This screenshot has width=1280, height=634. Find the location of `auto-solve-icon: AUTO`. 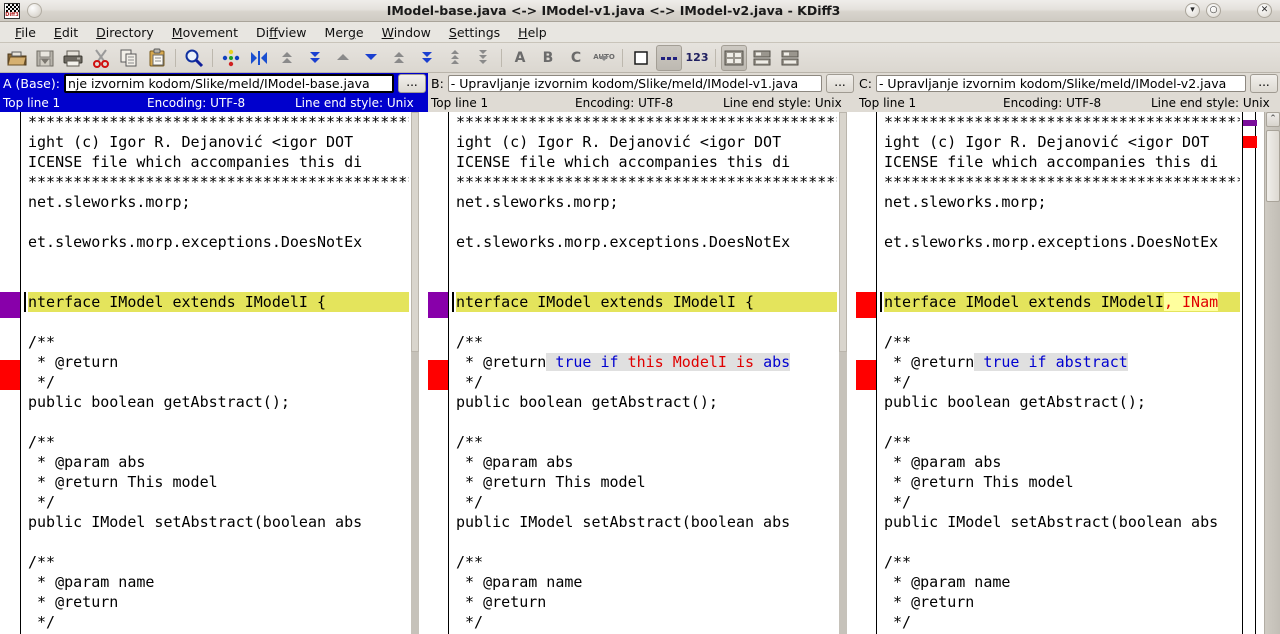

auto-solve-icon: AUTO is located at coordinates (604, 58).